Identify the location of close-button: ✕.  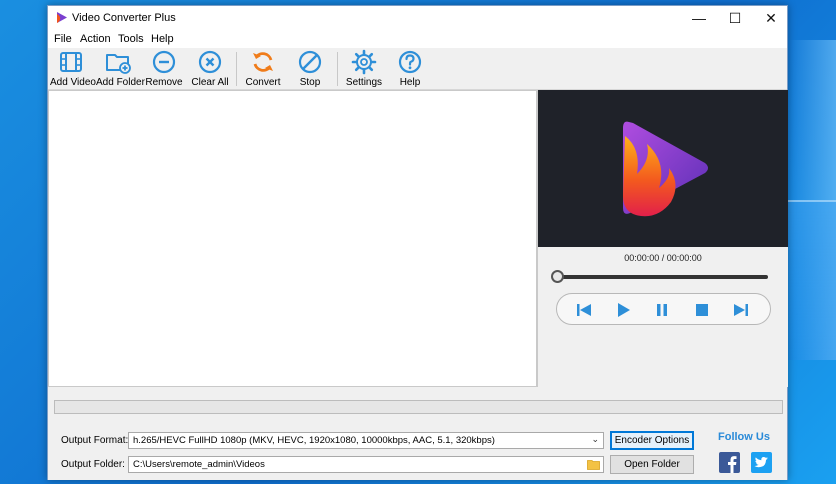
(771, 18).